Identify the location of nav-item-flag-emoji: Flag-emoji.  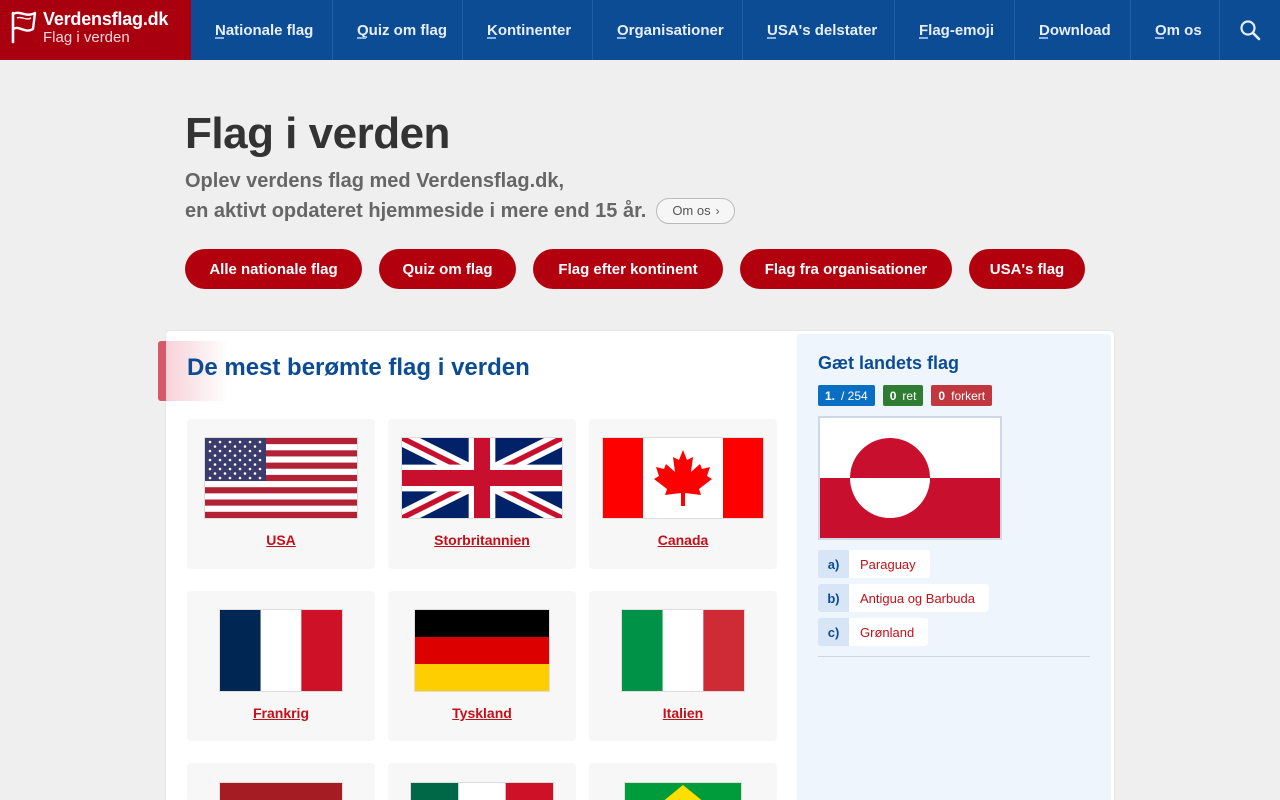
(955, 30).